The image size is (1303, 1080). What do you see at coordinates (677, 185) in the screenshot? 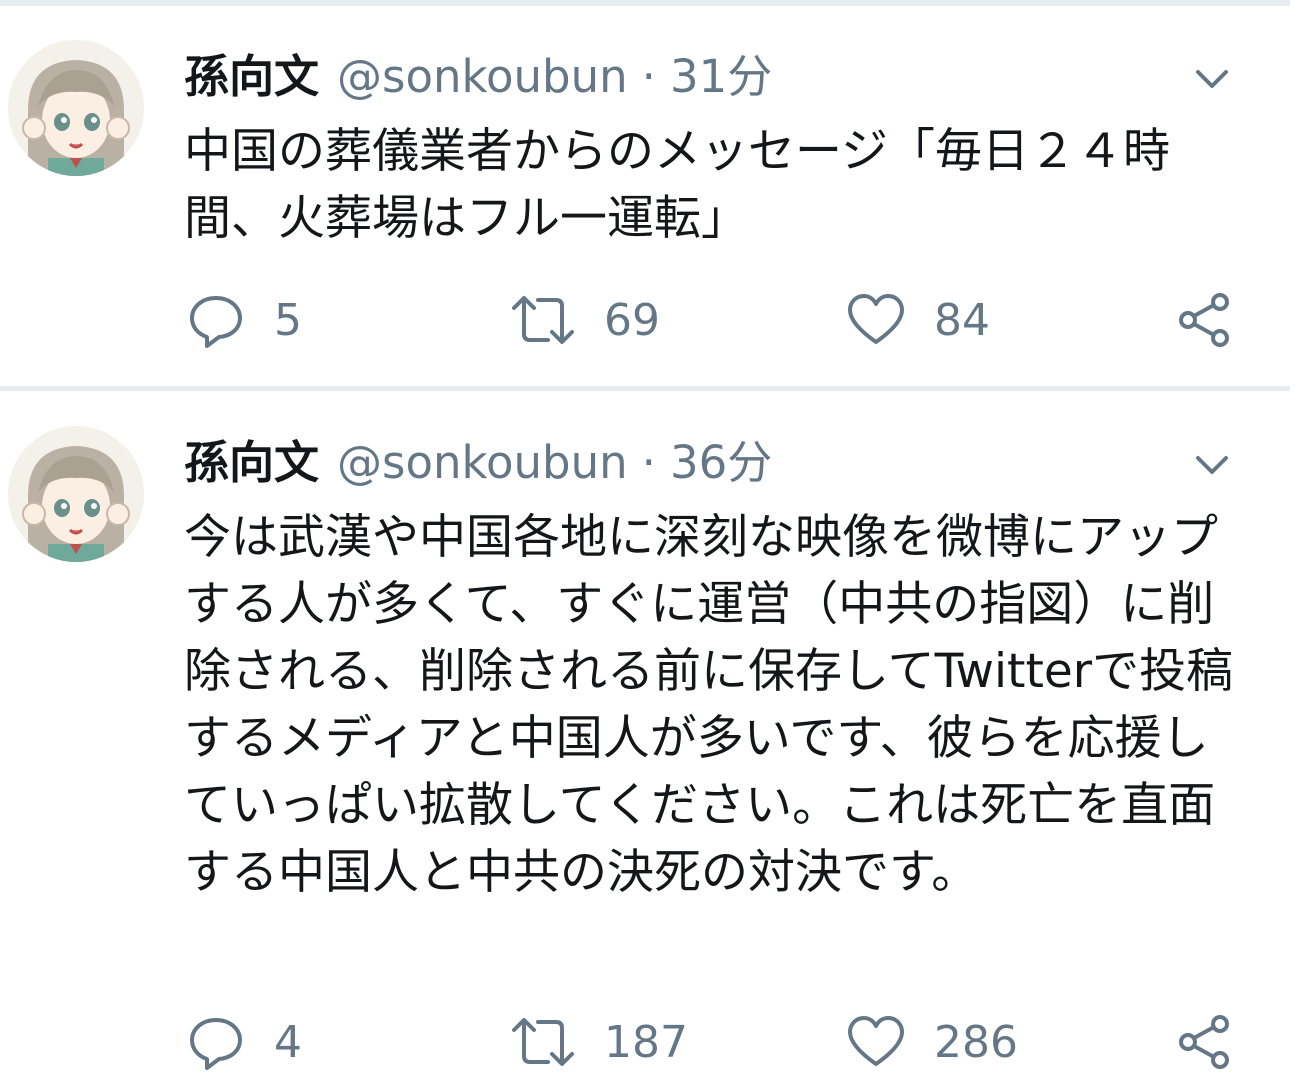
I see `tweet-text: 中国の葬儀業者からのメッセージ「毎日２４時間、火葬場はフル一運転」` at bounding box center [677, 185].